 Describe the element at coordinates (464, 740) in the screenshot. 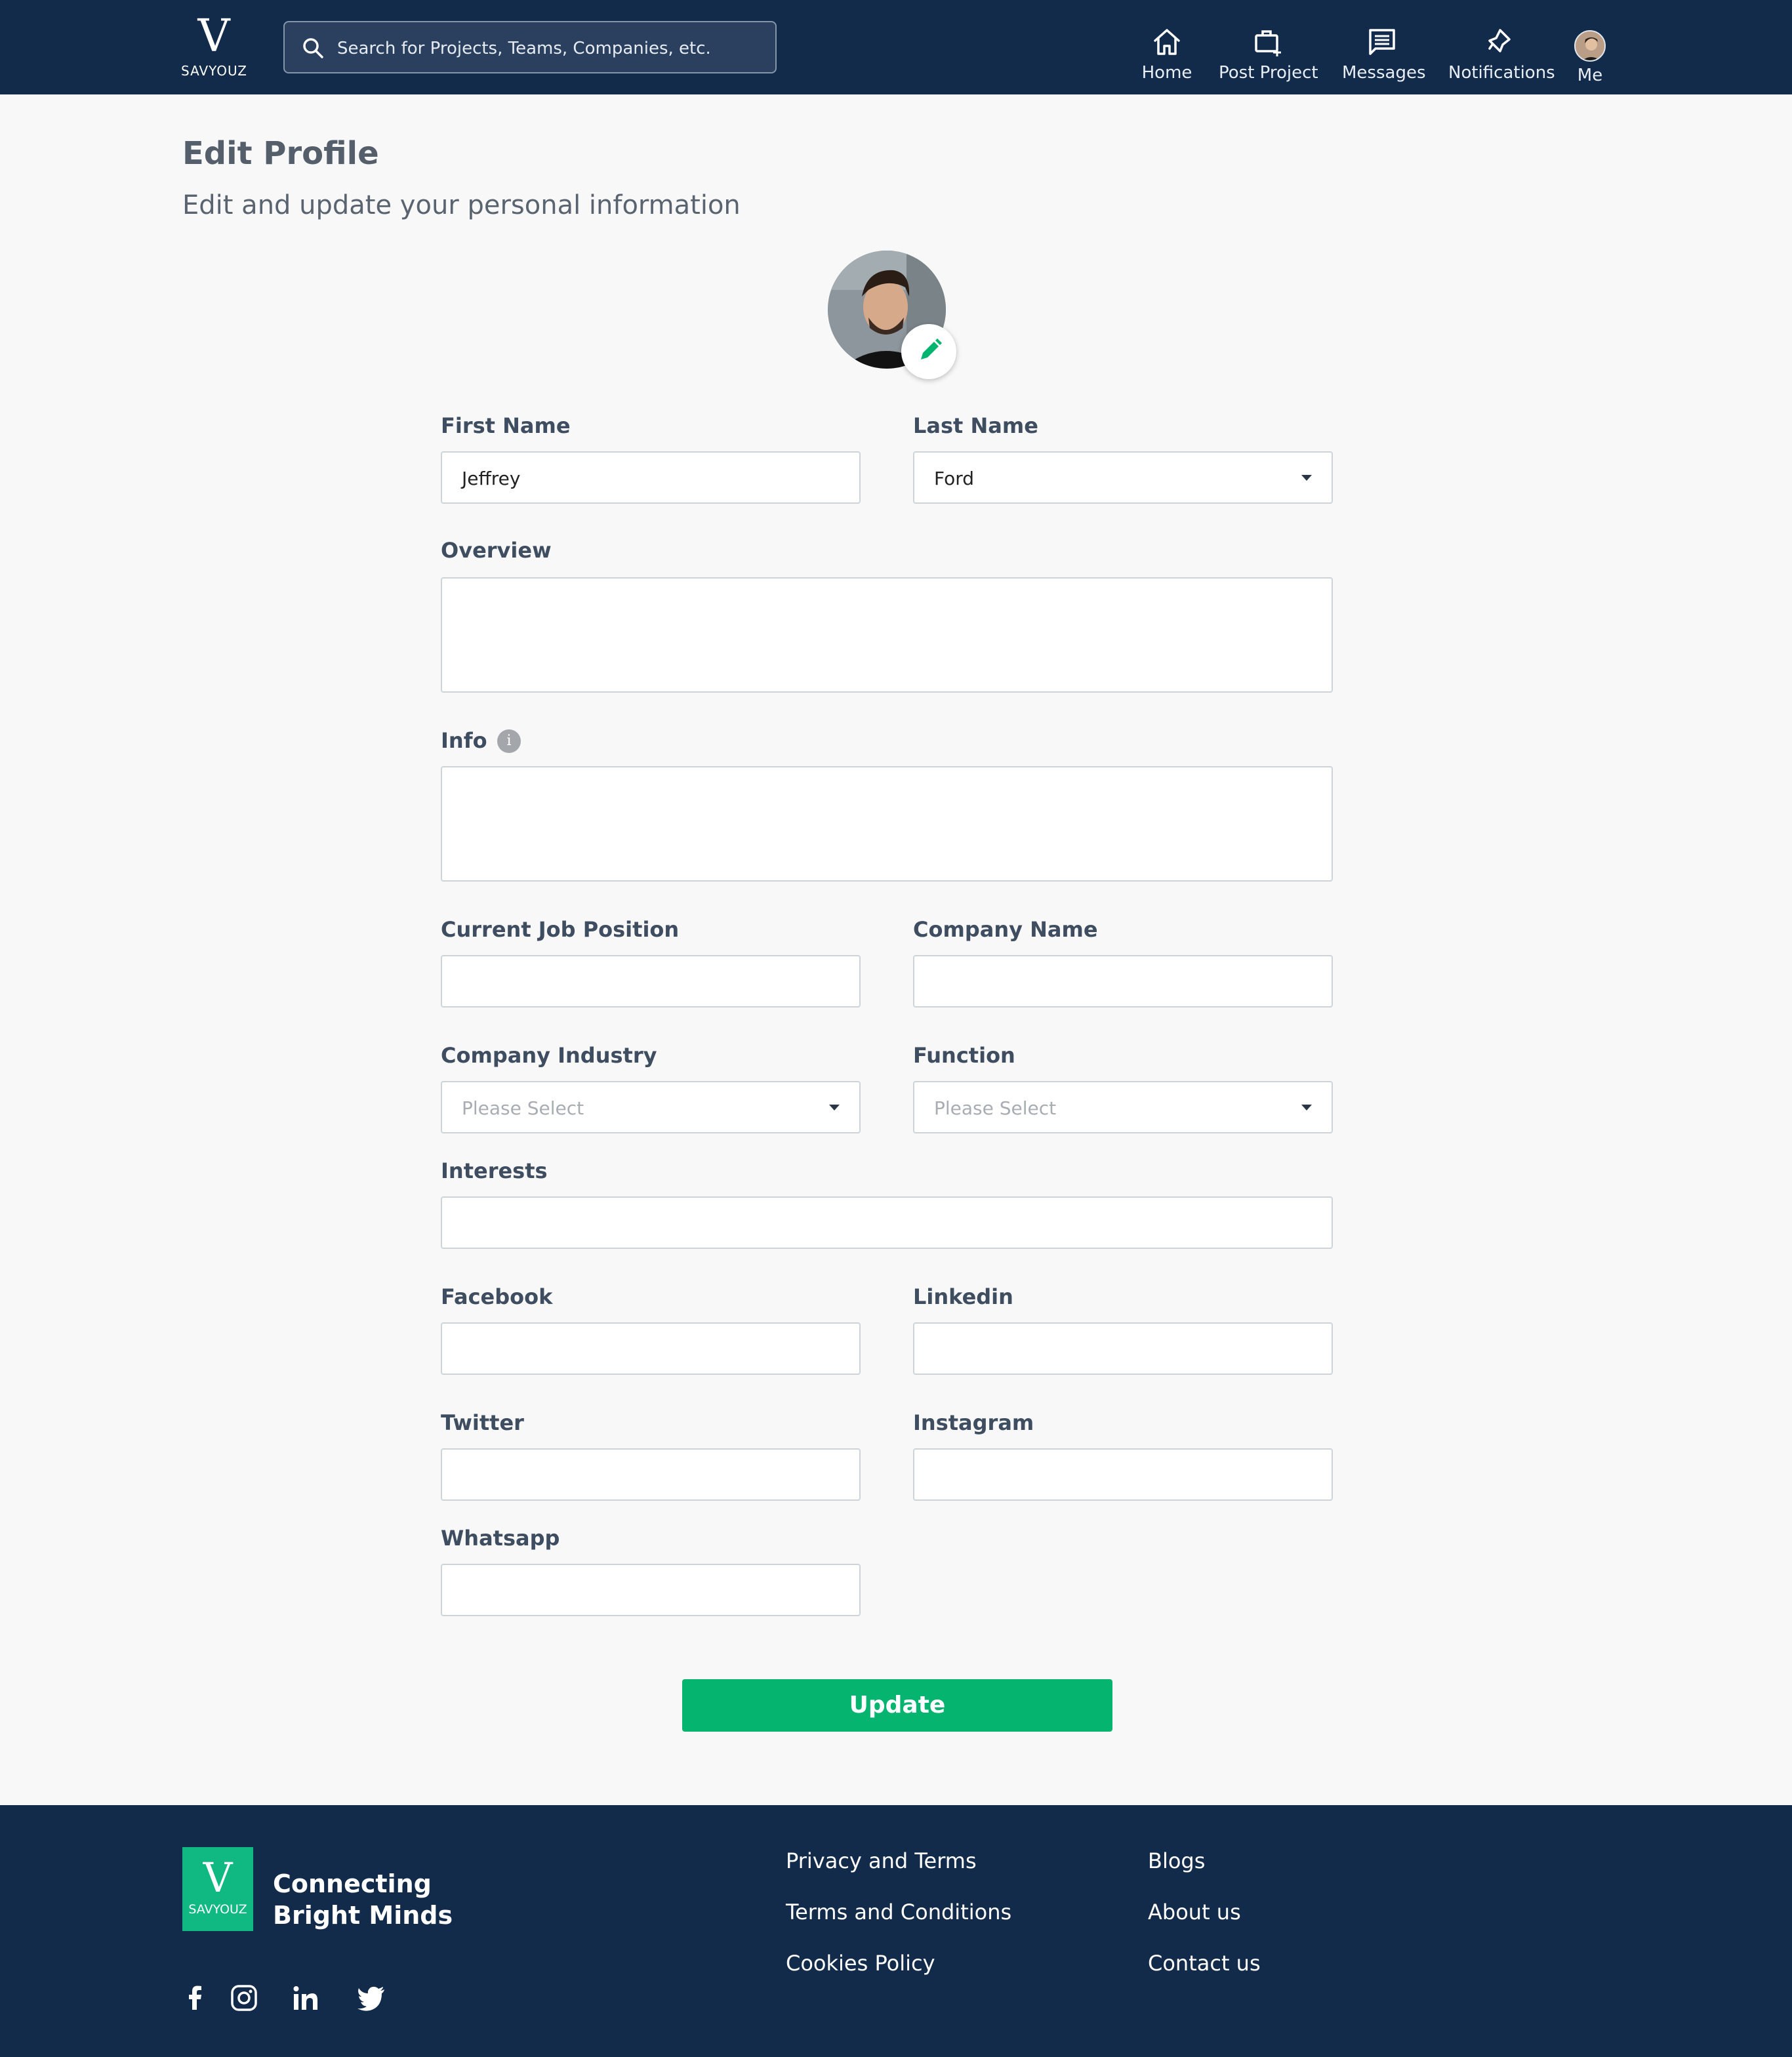

I see `info-label: Info` at that location.